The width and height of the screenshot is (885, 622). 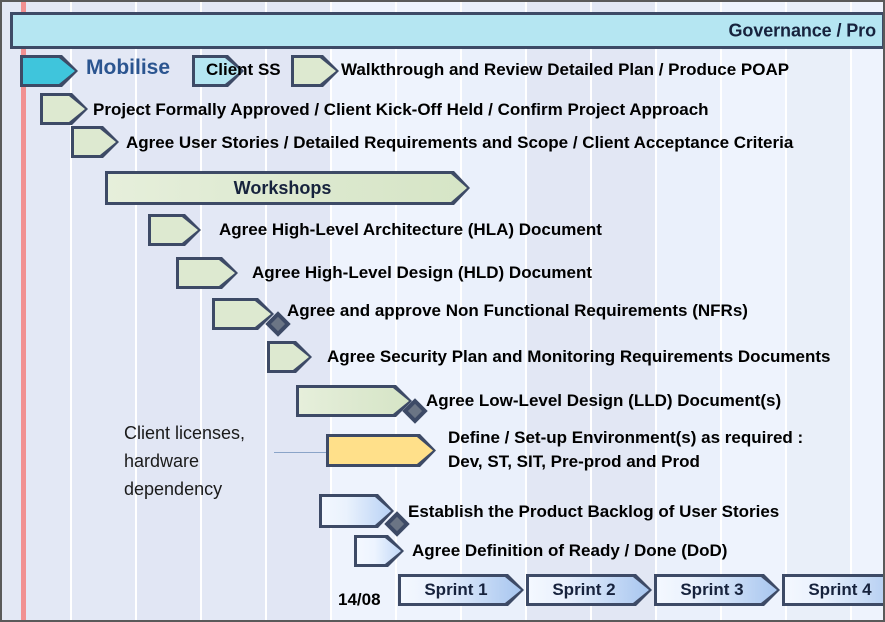 What do you see at coordinates (456, 589) in the screenshot?
I see `sprint-label-1: Sprint 1` at bounding box center [456, 589].